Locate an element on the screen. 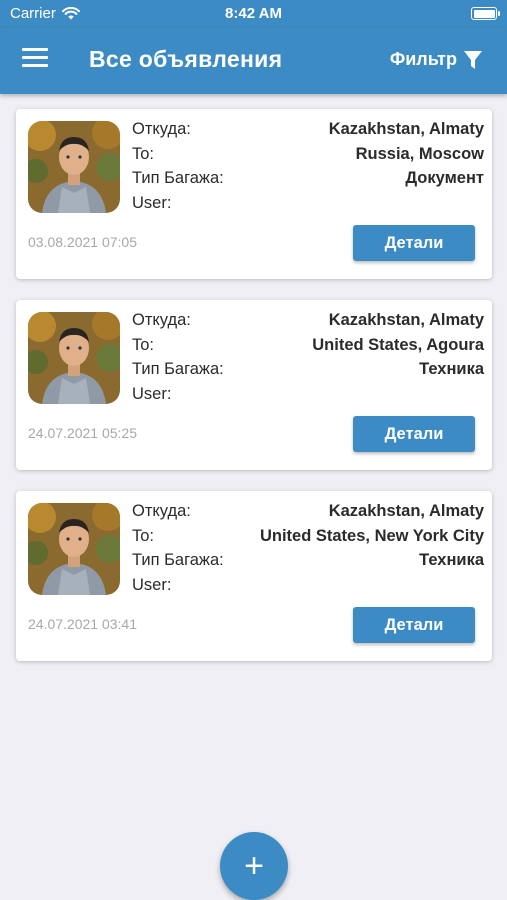 This screenshot has width=507, height=900. to-value: United States, New York City is located at coordinates (371, 535).